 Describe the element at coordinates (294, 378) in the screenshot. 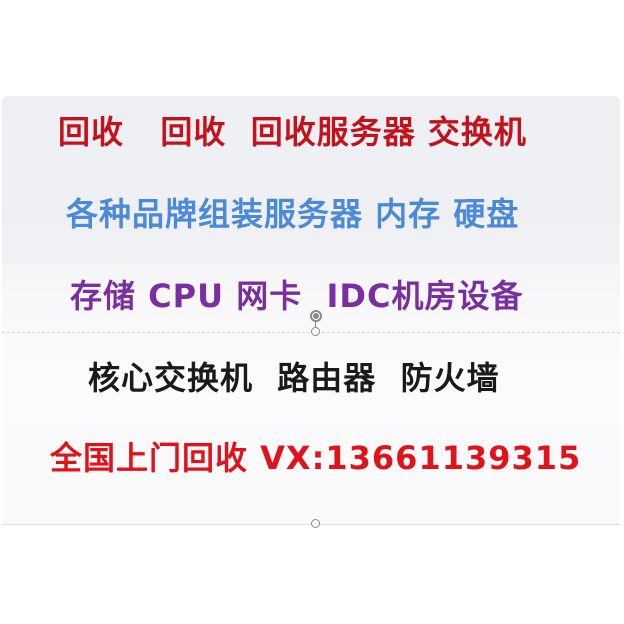

I see `line-network-gear: 核心交换机 路由器 防火墙` at that location.